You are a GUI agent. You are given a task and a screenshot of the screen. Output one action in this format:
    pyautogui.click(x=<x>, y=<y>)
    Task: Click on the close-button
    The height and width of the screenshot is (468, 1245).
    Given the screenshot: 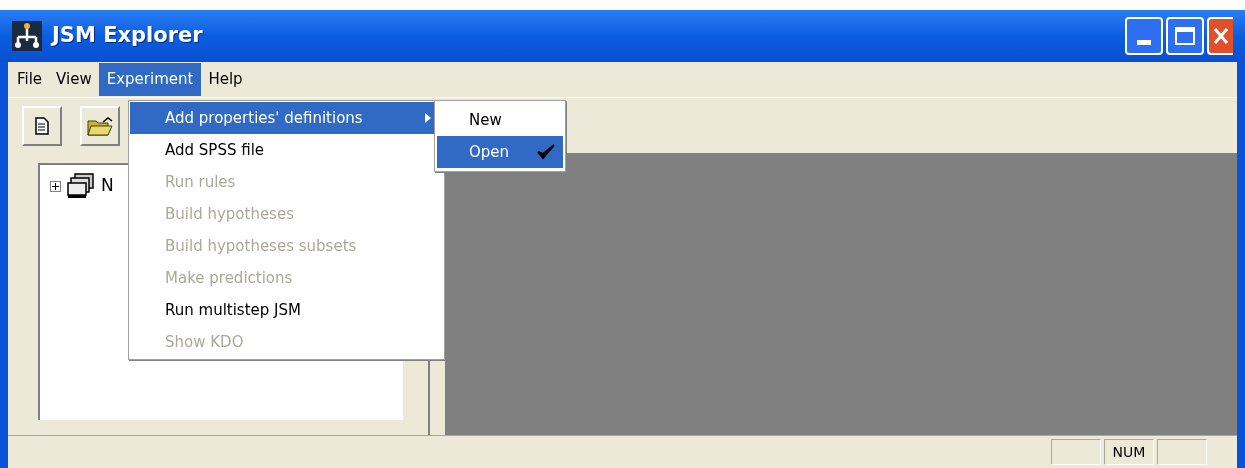 What is the action you would take?
    pyautogui.click(x=1220, y=36)
    